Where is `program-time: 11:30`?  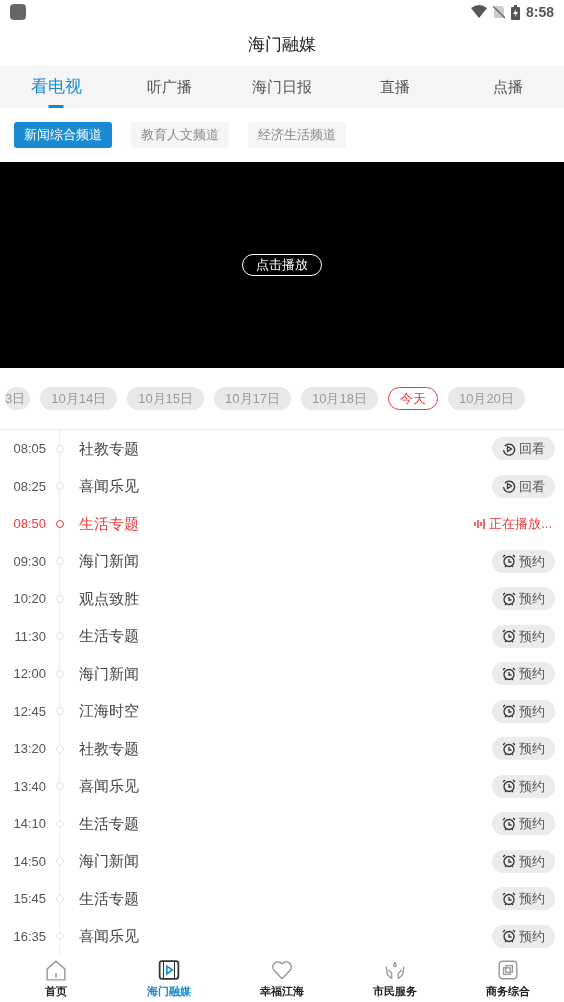
program-time: 11:30 is located at coordinates (29, 636).